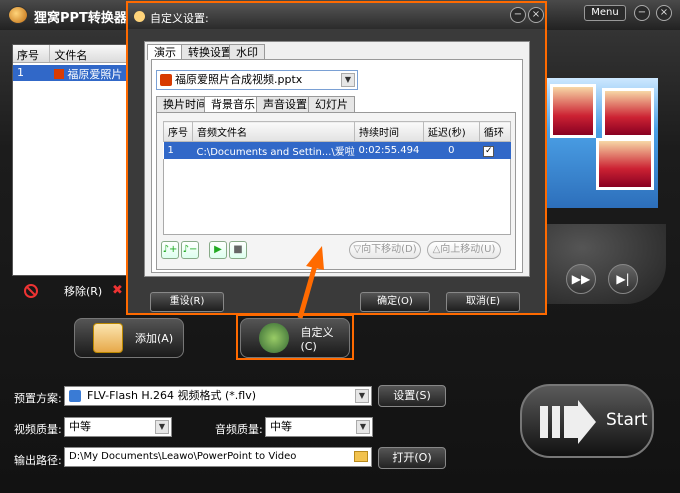 This screenshot has width=680, height=493. What do you see at coordinates (38, 460) in the screenshot?
I see `output-path-label: 输出路径:` at bounding box center [38, 460].